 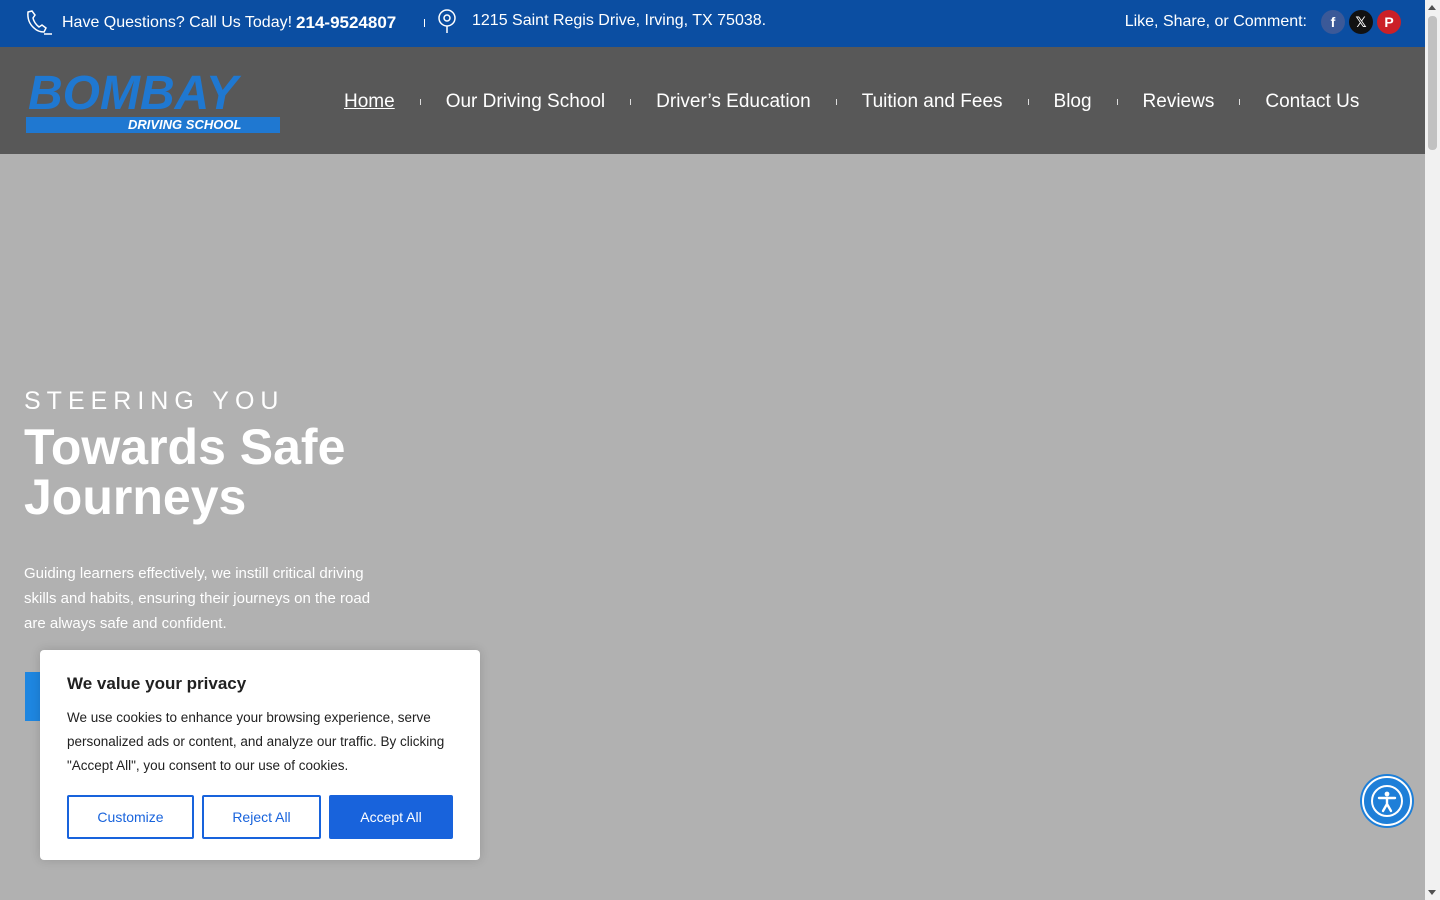 What do you see at coordinates (1179, 102) in the screenshot?
I see `nav-reviews: Reviews` at bounding box center [1179, 102].